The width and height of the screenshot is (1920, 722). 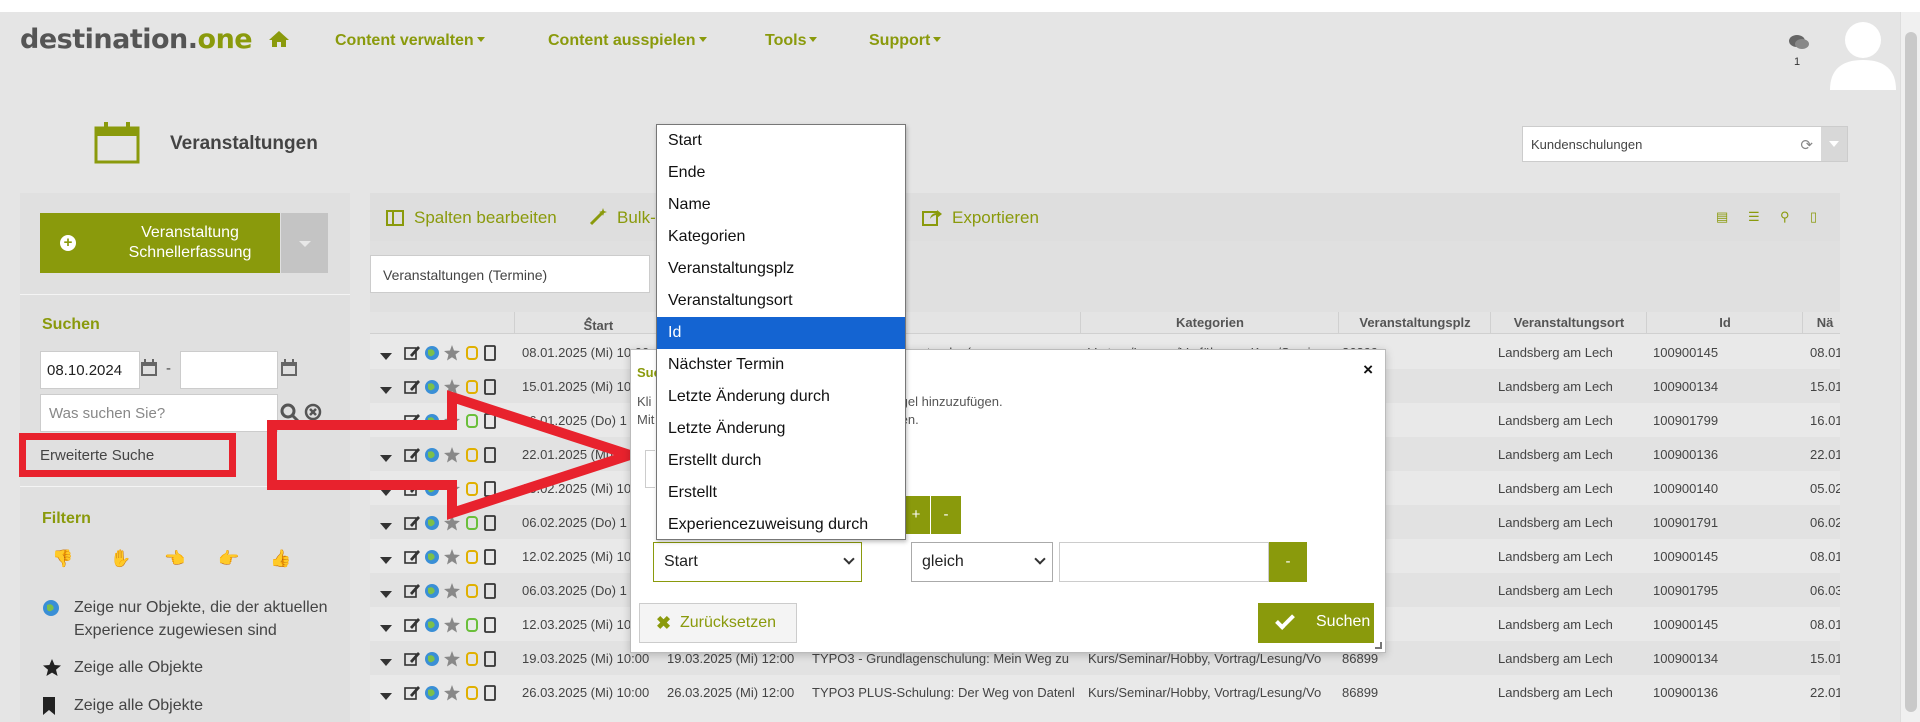 I want to click on dropdown-option: Name, so click(x=781, y=205).